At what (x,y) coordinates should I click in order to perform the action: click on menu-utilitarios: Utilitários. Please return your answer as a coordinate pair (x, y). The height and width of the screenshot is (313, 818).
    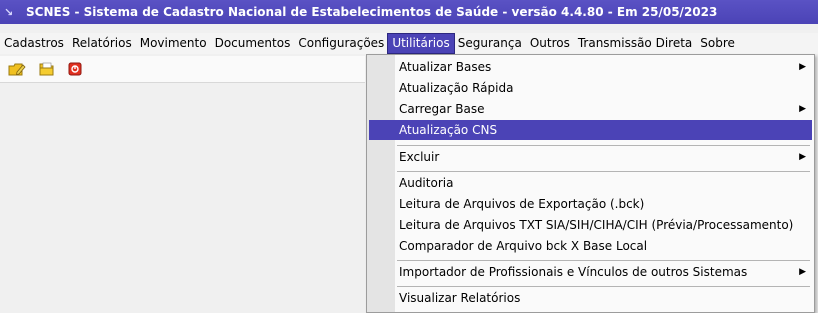
    Looking at the image, I should click on (421, 43).